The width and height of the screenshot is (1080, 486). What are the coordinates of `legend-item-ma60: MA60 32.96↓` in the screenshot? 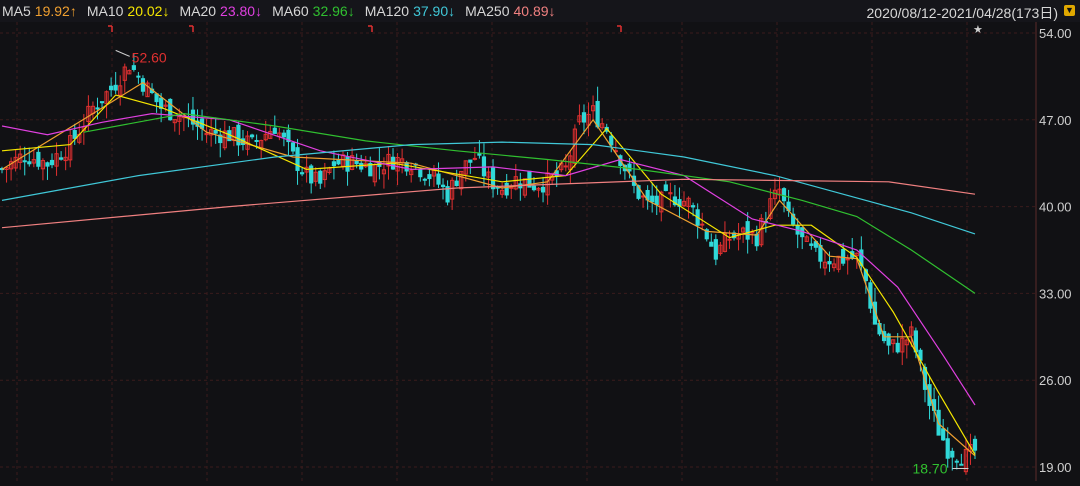 It's located at (313, 11).